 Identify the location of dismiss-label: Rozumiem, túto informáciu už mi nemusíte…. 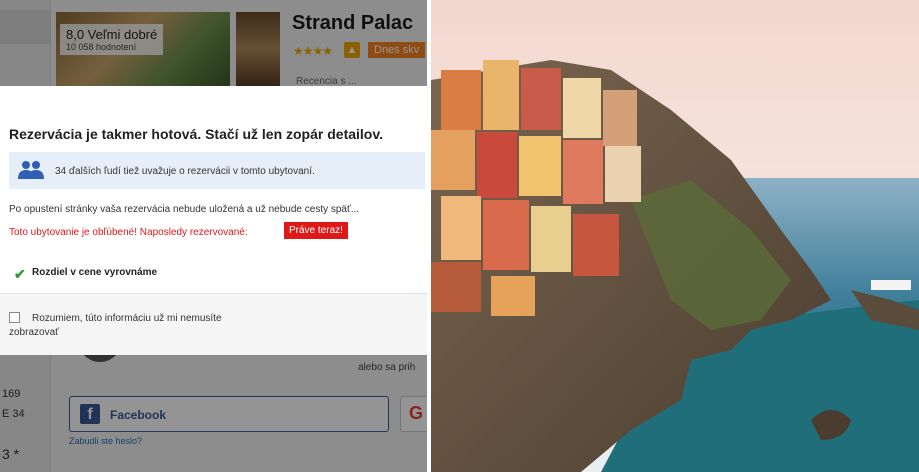
(134, 326).